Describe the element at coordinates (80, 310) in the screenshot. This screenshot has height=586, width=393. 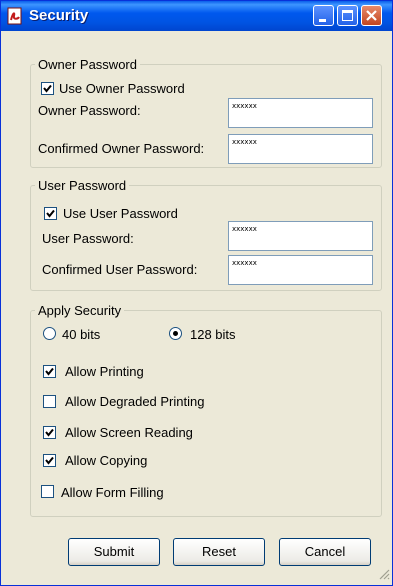
I see `apply-security-legend: Apply Security` at that location.